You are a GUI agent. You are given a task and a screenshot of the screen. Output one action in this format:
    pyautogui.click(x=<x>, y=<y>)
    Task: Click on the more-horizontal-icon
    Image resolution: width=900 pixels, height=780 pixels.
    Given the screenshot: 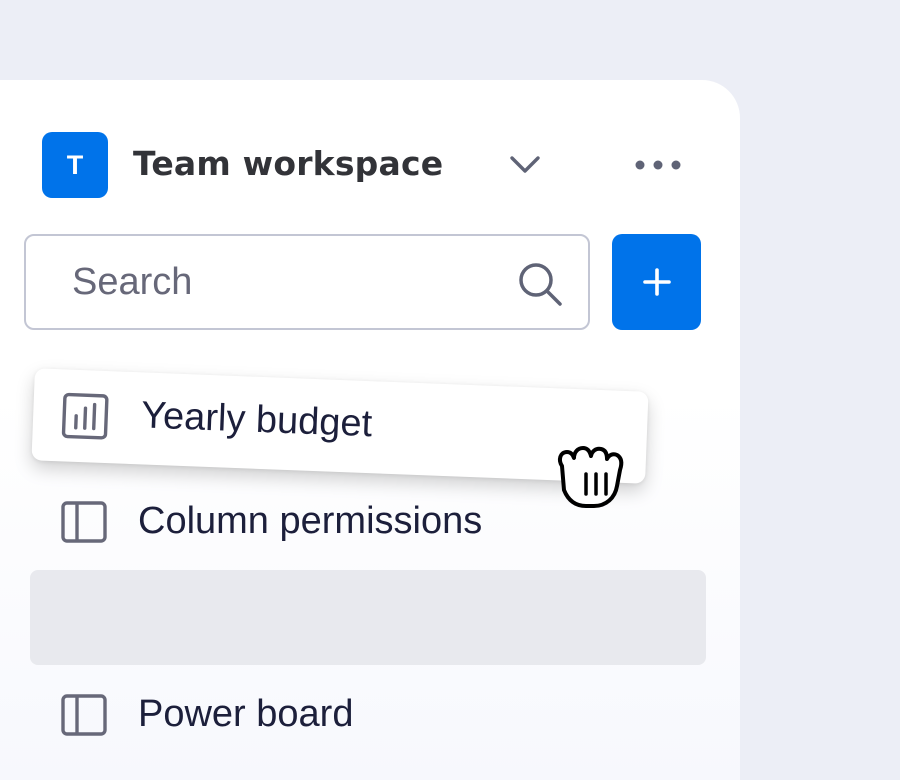 What is the action you would take?
    pyautogui.click(x=658, y=165)
    